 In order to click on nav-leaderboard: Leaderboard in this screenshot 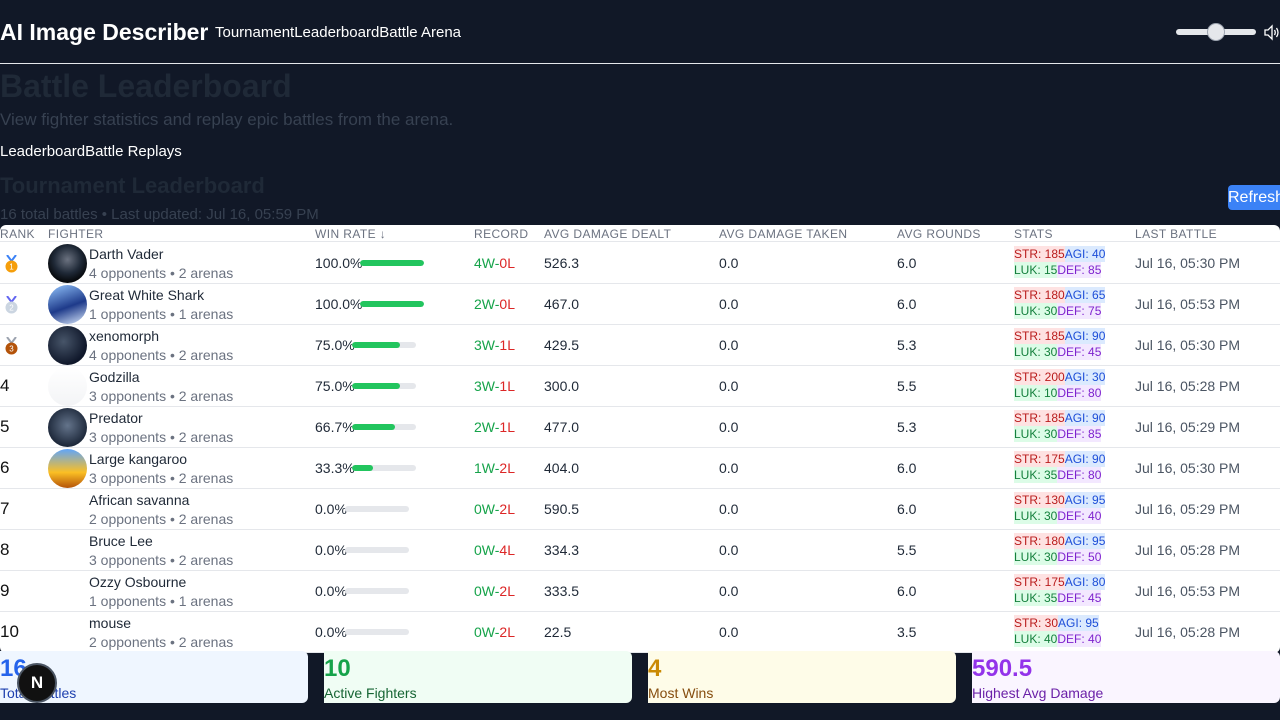, I will do `click(336, 32)`.